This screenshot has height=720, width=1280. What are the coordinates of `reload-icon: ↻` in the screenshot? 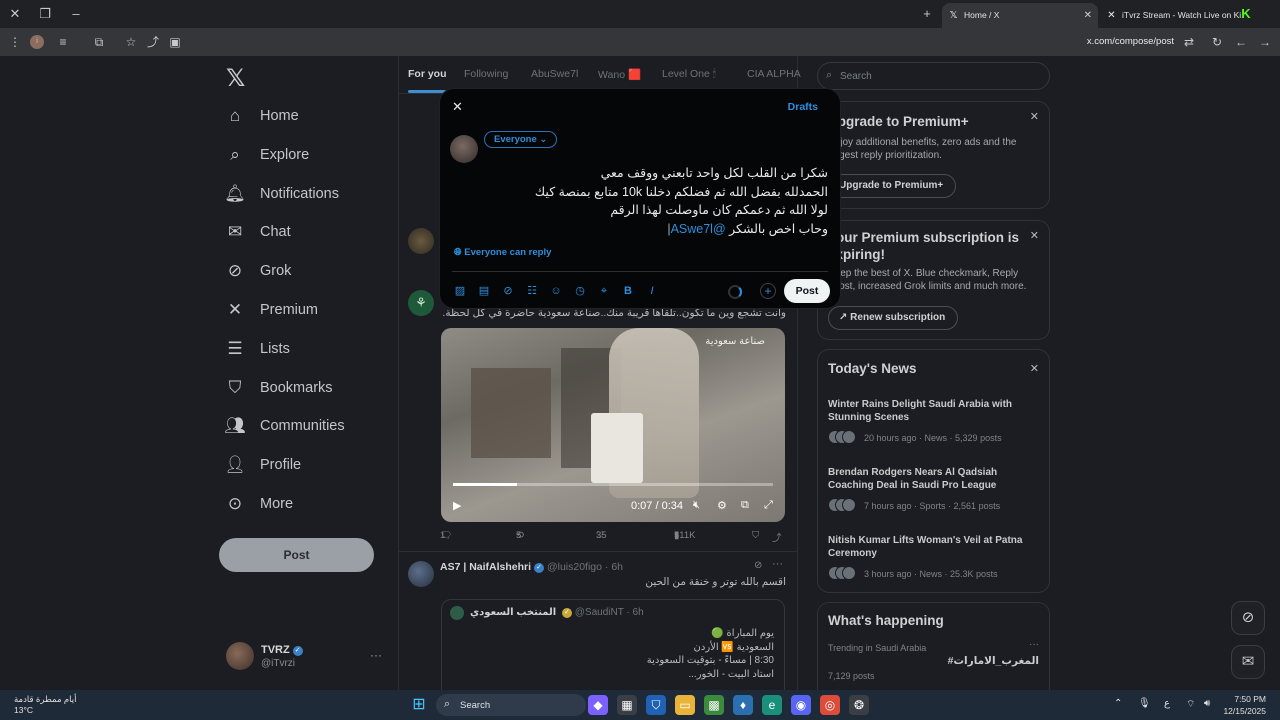 It's located at (1217, 42).